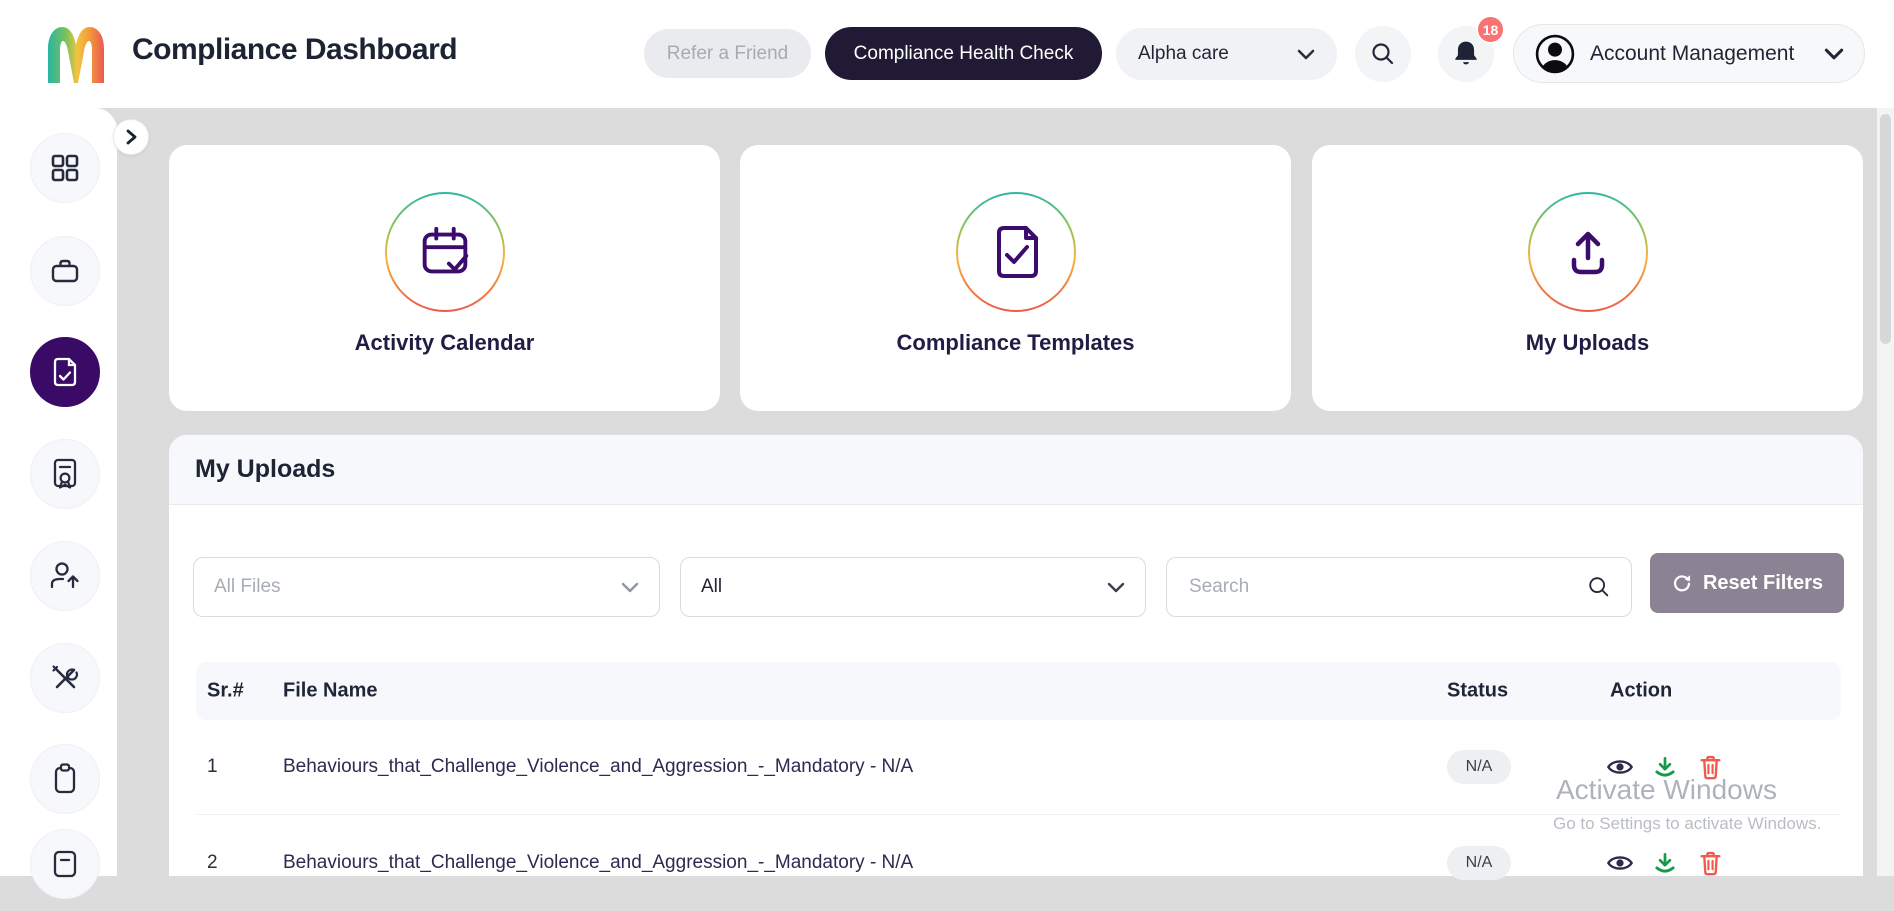 The height and width of the screenshot is (911, 1894). I want to click on trash-icon, so click(1710, 863).